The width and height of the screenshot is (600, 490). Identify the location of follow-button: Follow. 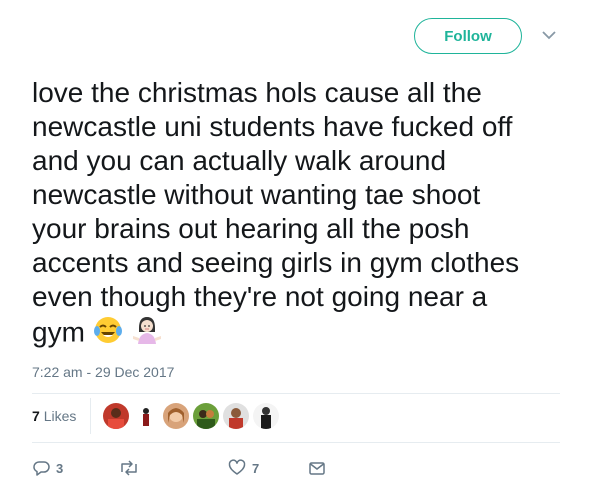
(468, 36).